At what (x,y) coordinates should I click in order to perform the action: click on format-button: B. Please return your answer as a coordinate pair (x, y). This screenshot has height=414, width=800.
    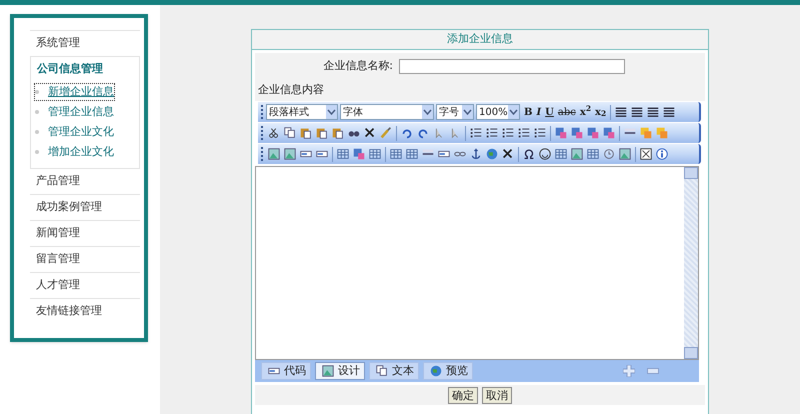
    Looking at the image, I should click on (528, 112).